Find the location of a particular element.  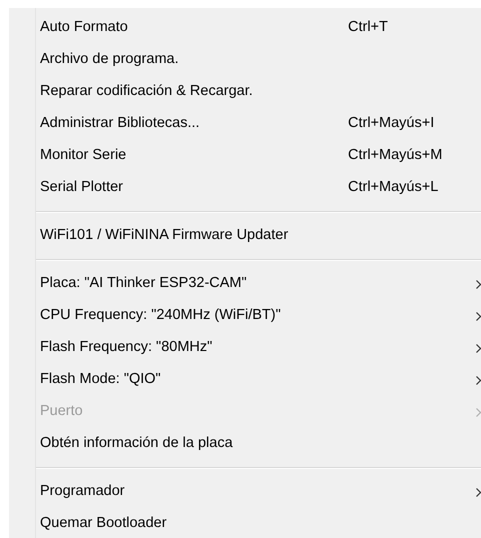

menu-item: Administrar Bibliotecas... Ctrl+Mayús+I is located at coordinates (245, 124).